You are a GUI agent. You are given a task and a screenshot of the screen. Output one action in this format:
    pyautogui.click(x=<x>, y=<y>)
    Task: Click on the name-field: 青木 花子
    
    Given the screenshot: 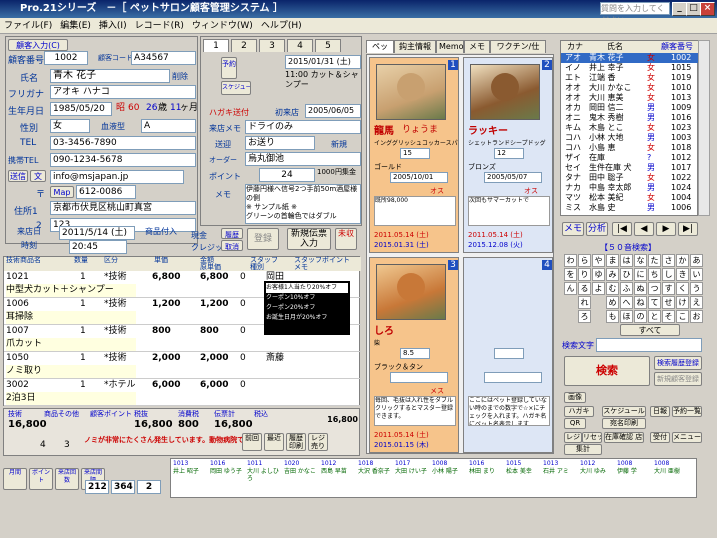 What is the action you would take?
    pyautogui.click(x=110, y=76)
    